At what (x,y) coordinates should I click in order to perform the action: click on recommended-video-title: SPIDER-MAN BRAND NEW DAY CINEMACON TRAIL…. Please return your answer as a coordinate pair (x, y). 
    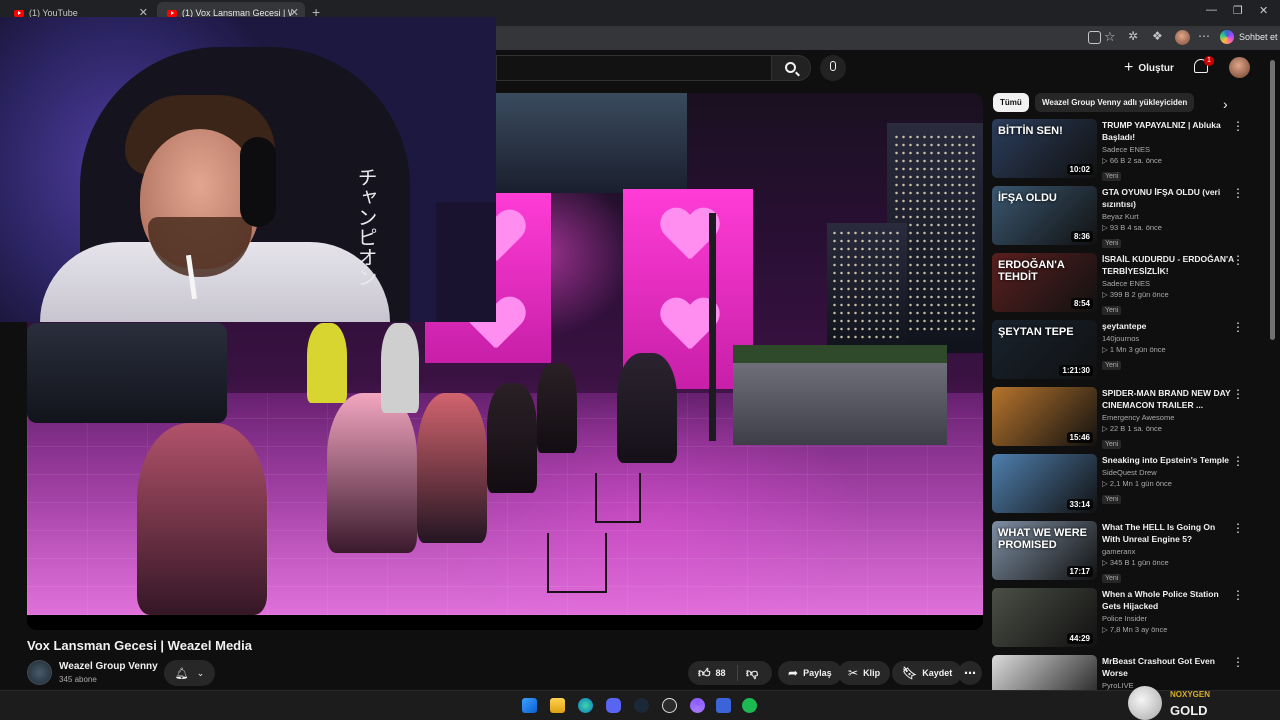
    Looking at the image, I should click on (1168, 399).